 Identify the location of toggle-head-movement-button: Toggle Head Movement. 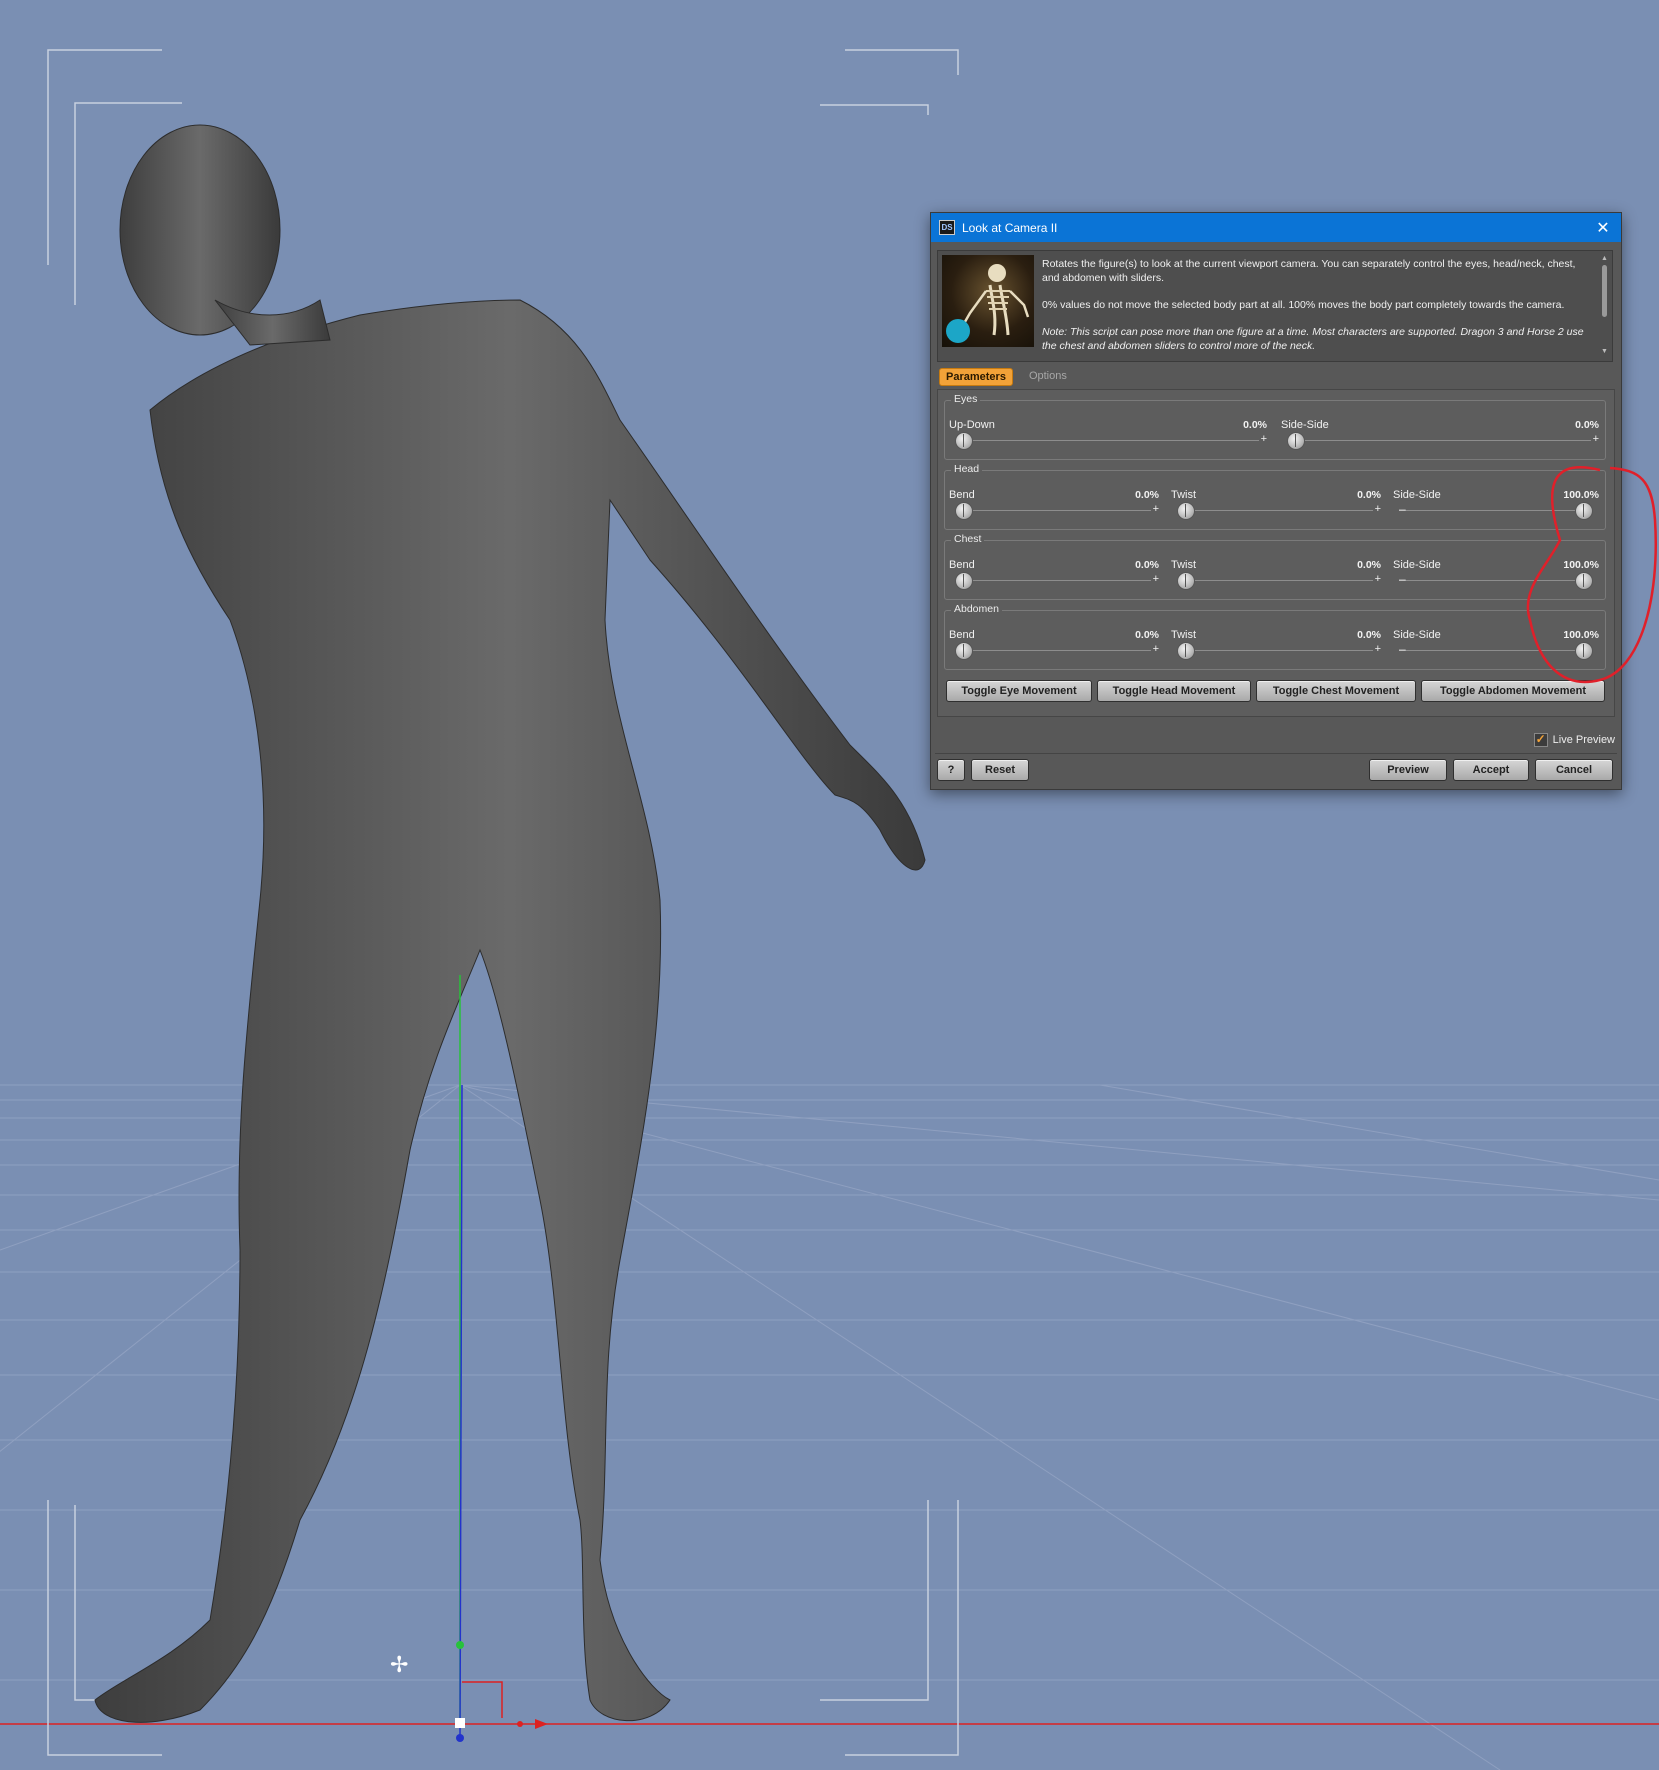
(1174, 691).